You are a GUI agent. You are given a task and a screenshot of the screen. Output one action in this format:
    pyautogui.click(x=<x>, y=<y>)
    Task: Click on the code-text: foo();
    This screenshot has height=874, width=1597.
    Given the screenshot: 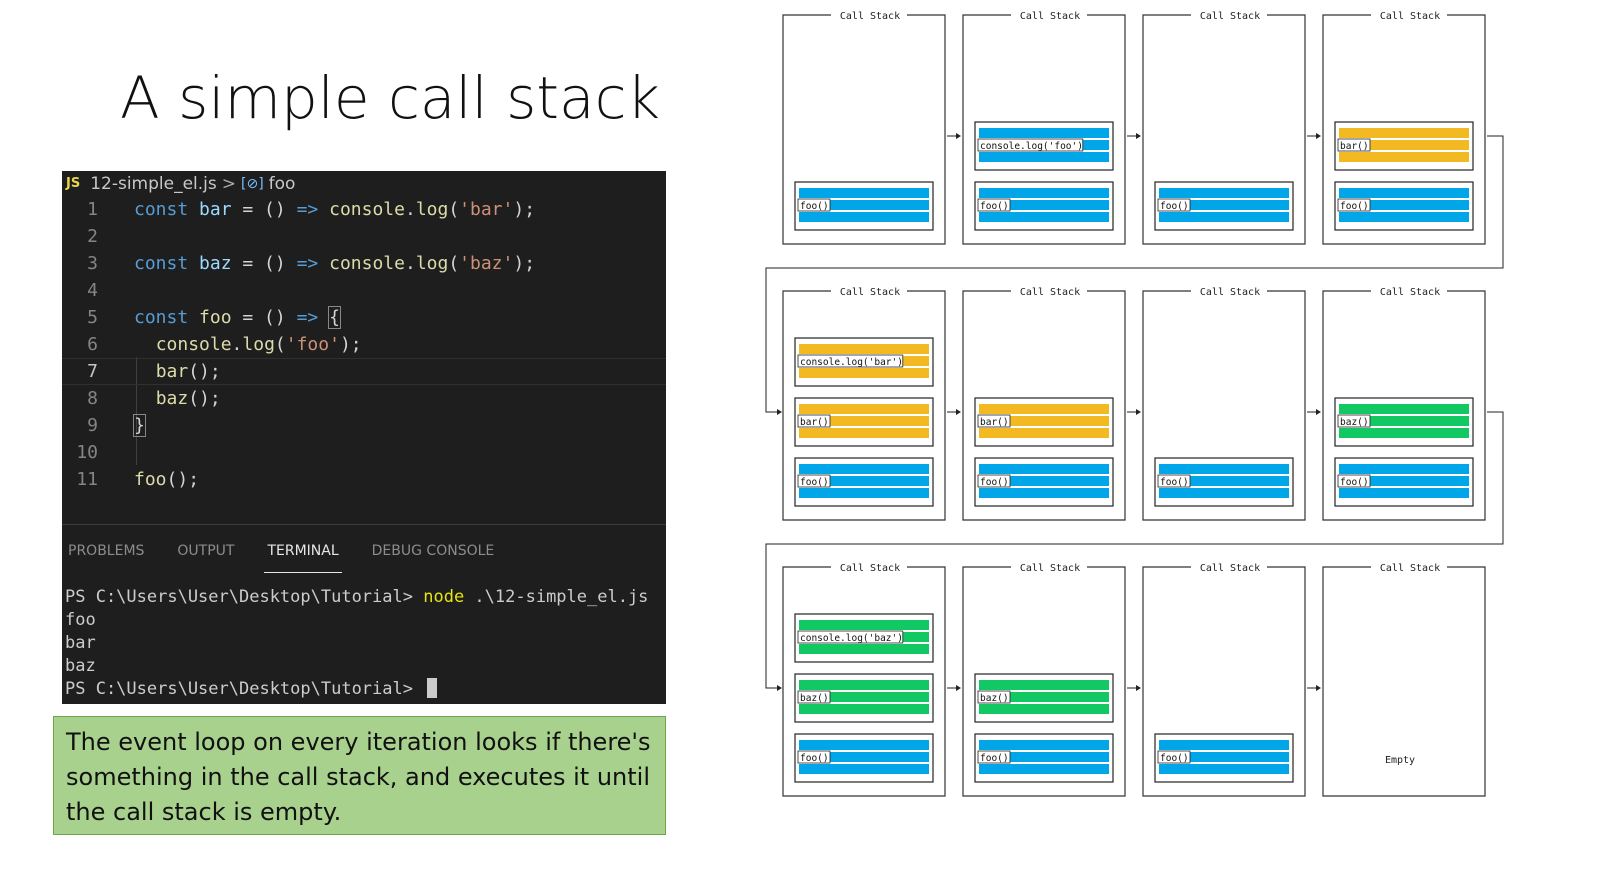 What is the action you would take?
    pyautogui.click(x=166, y=479)
    